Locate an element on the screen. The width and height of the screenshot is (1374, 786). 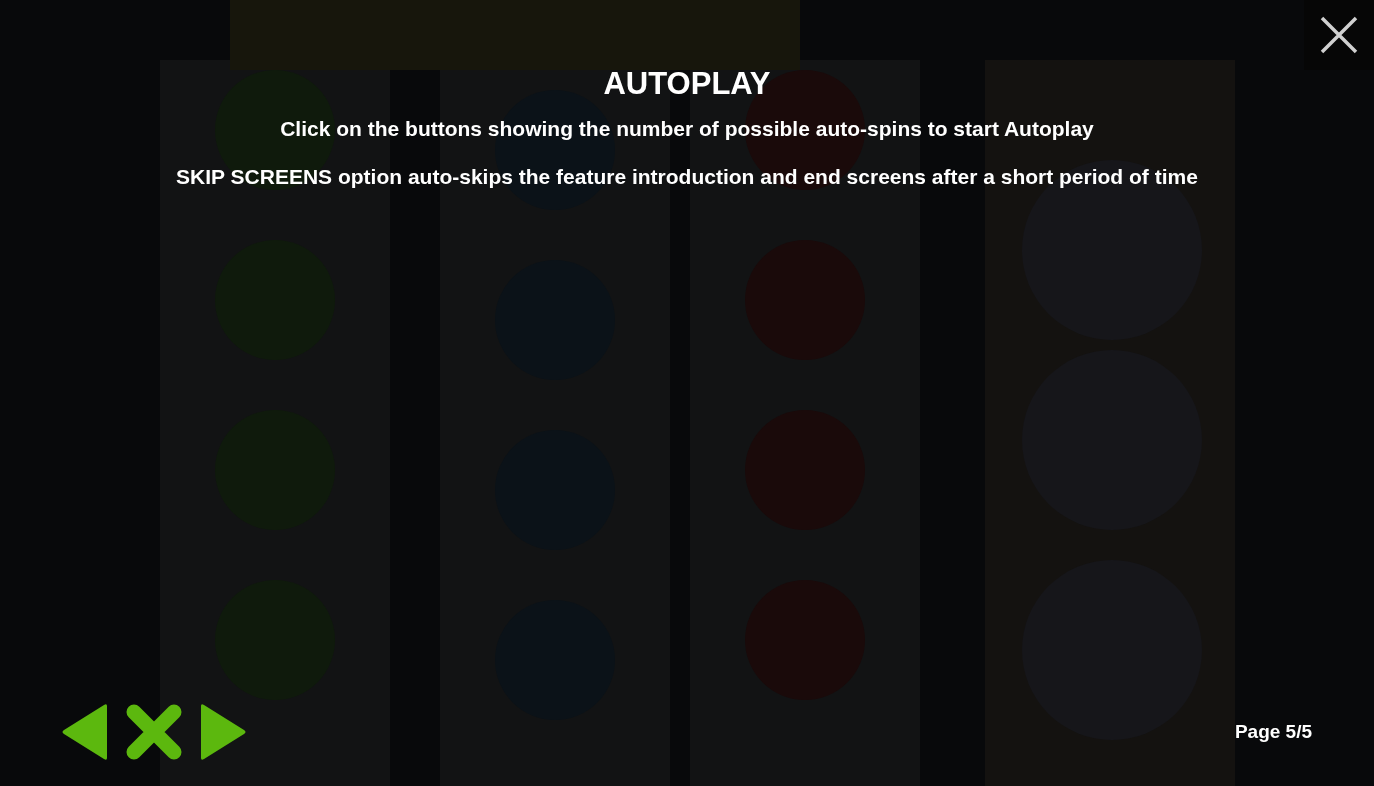
close-help-button is located at coordinates (154, 732).